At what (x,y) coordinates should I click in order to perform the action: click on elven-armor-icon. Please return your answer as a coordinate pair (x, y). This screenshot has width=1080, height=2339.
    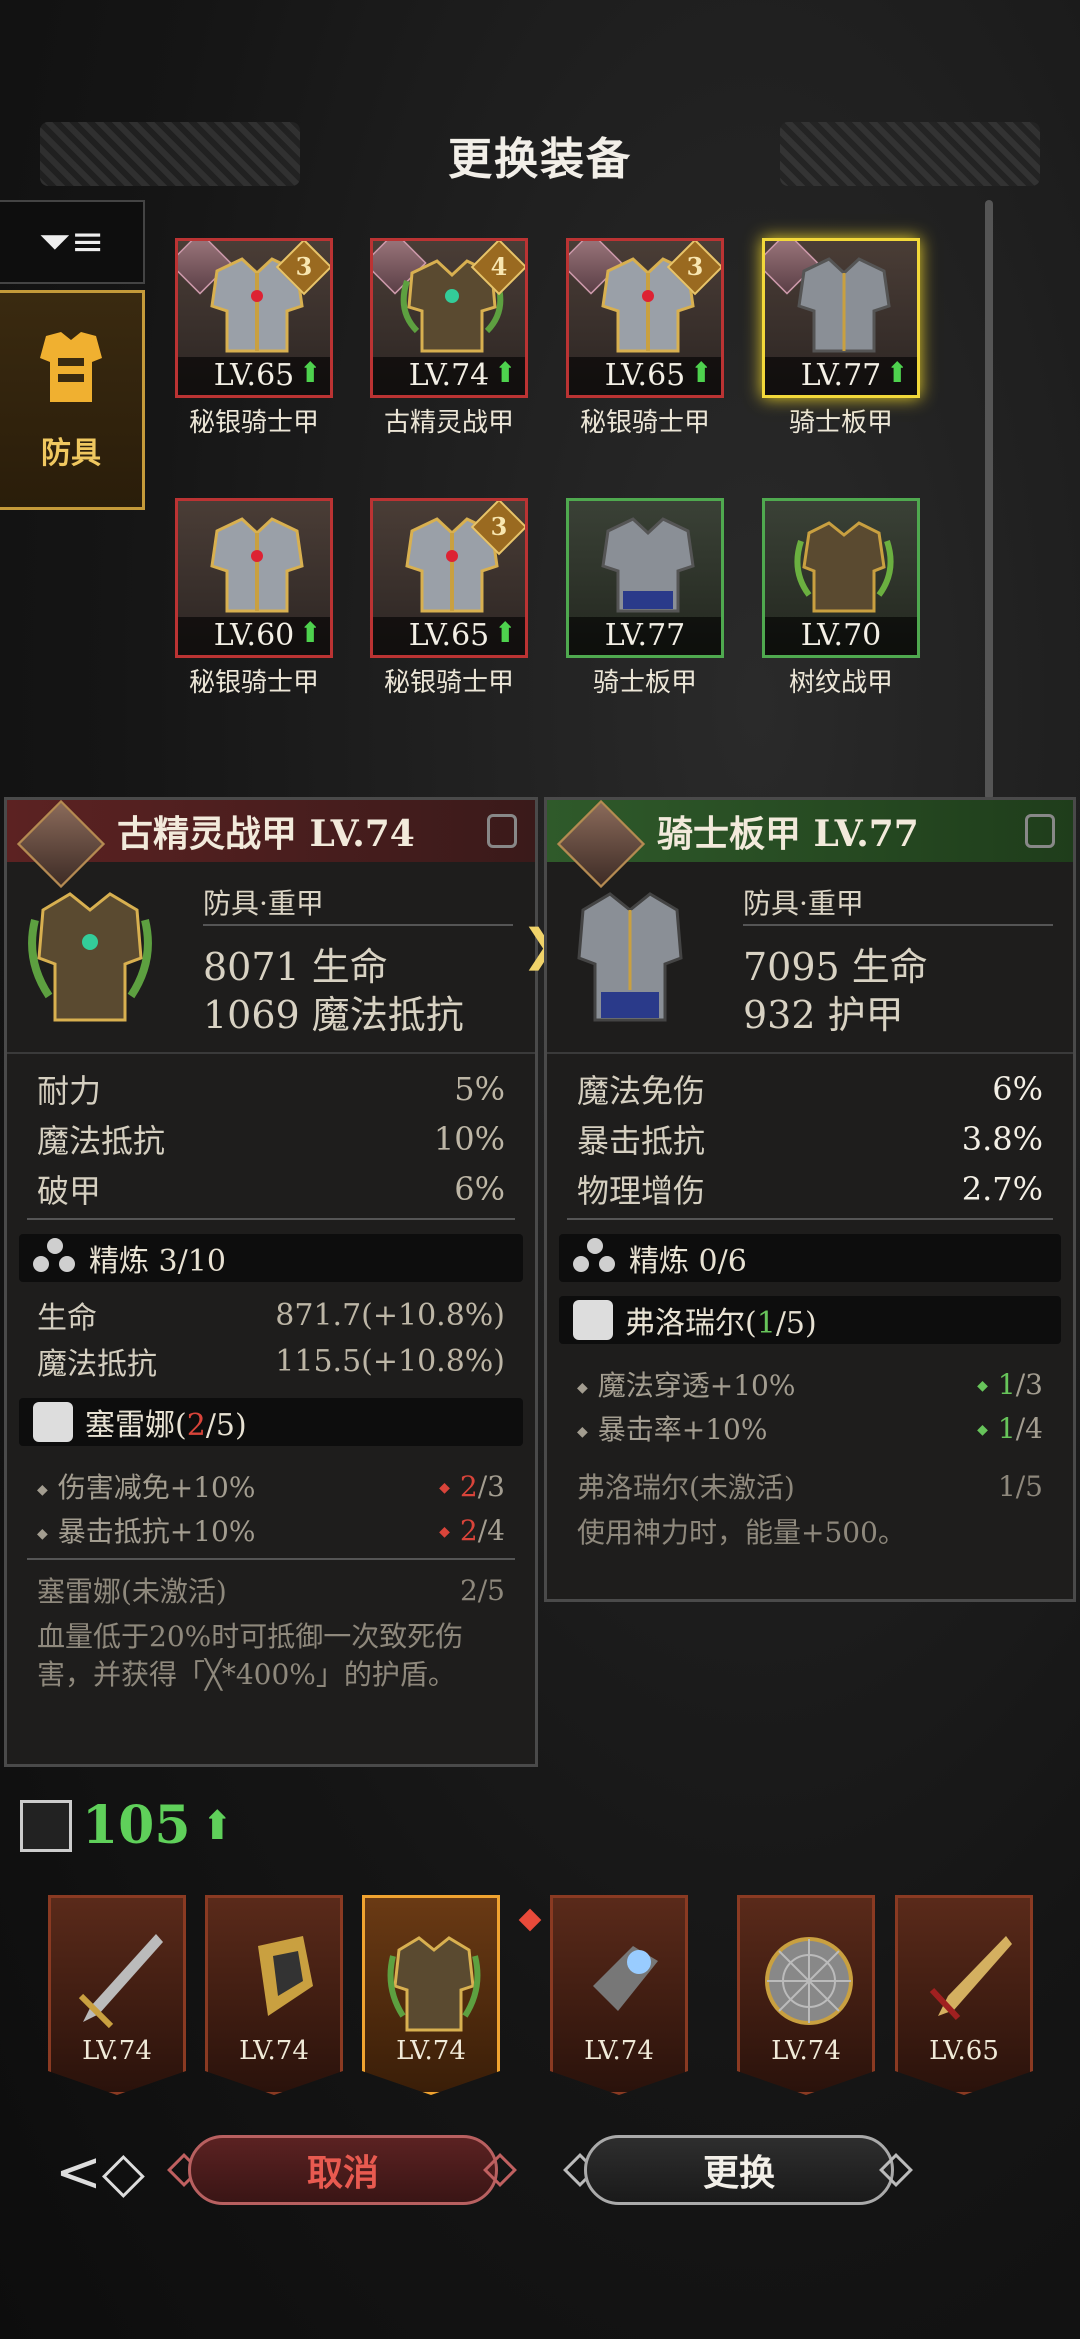
    Looking at the image, I should click on (90, 957).